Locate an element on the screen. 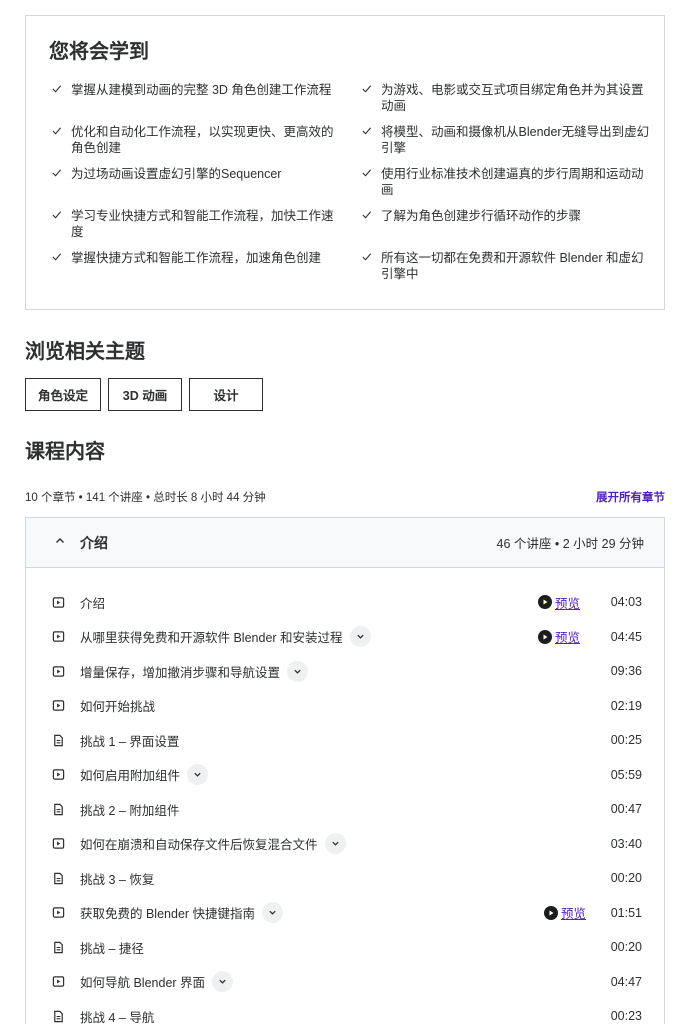  lecture-duration: 02:19 is located at coordinates (626, 705).